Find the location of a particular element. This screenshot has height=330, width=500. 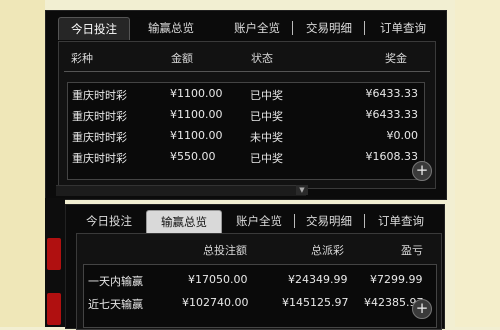

row-period-label: 近七天输赢 is located at coordinates (115, 304).